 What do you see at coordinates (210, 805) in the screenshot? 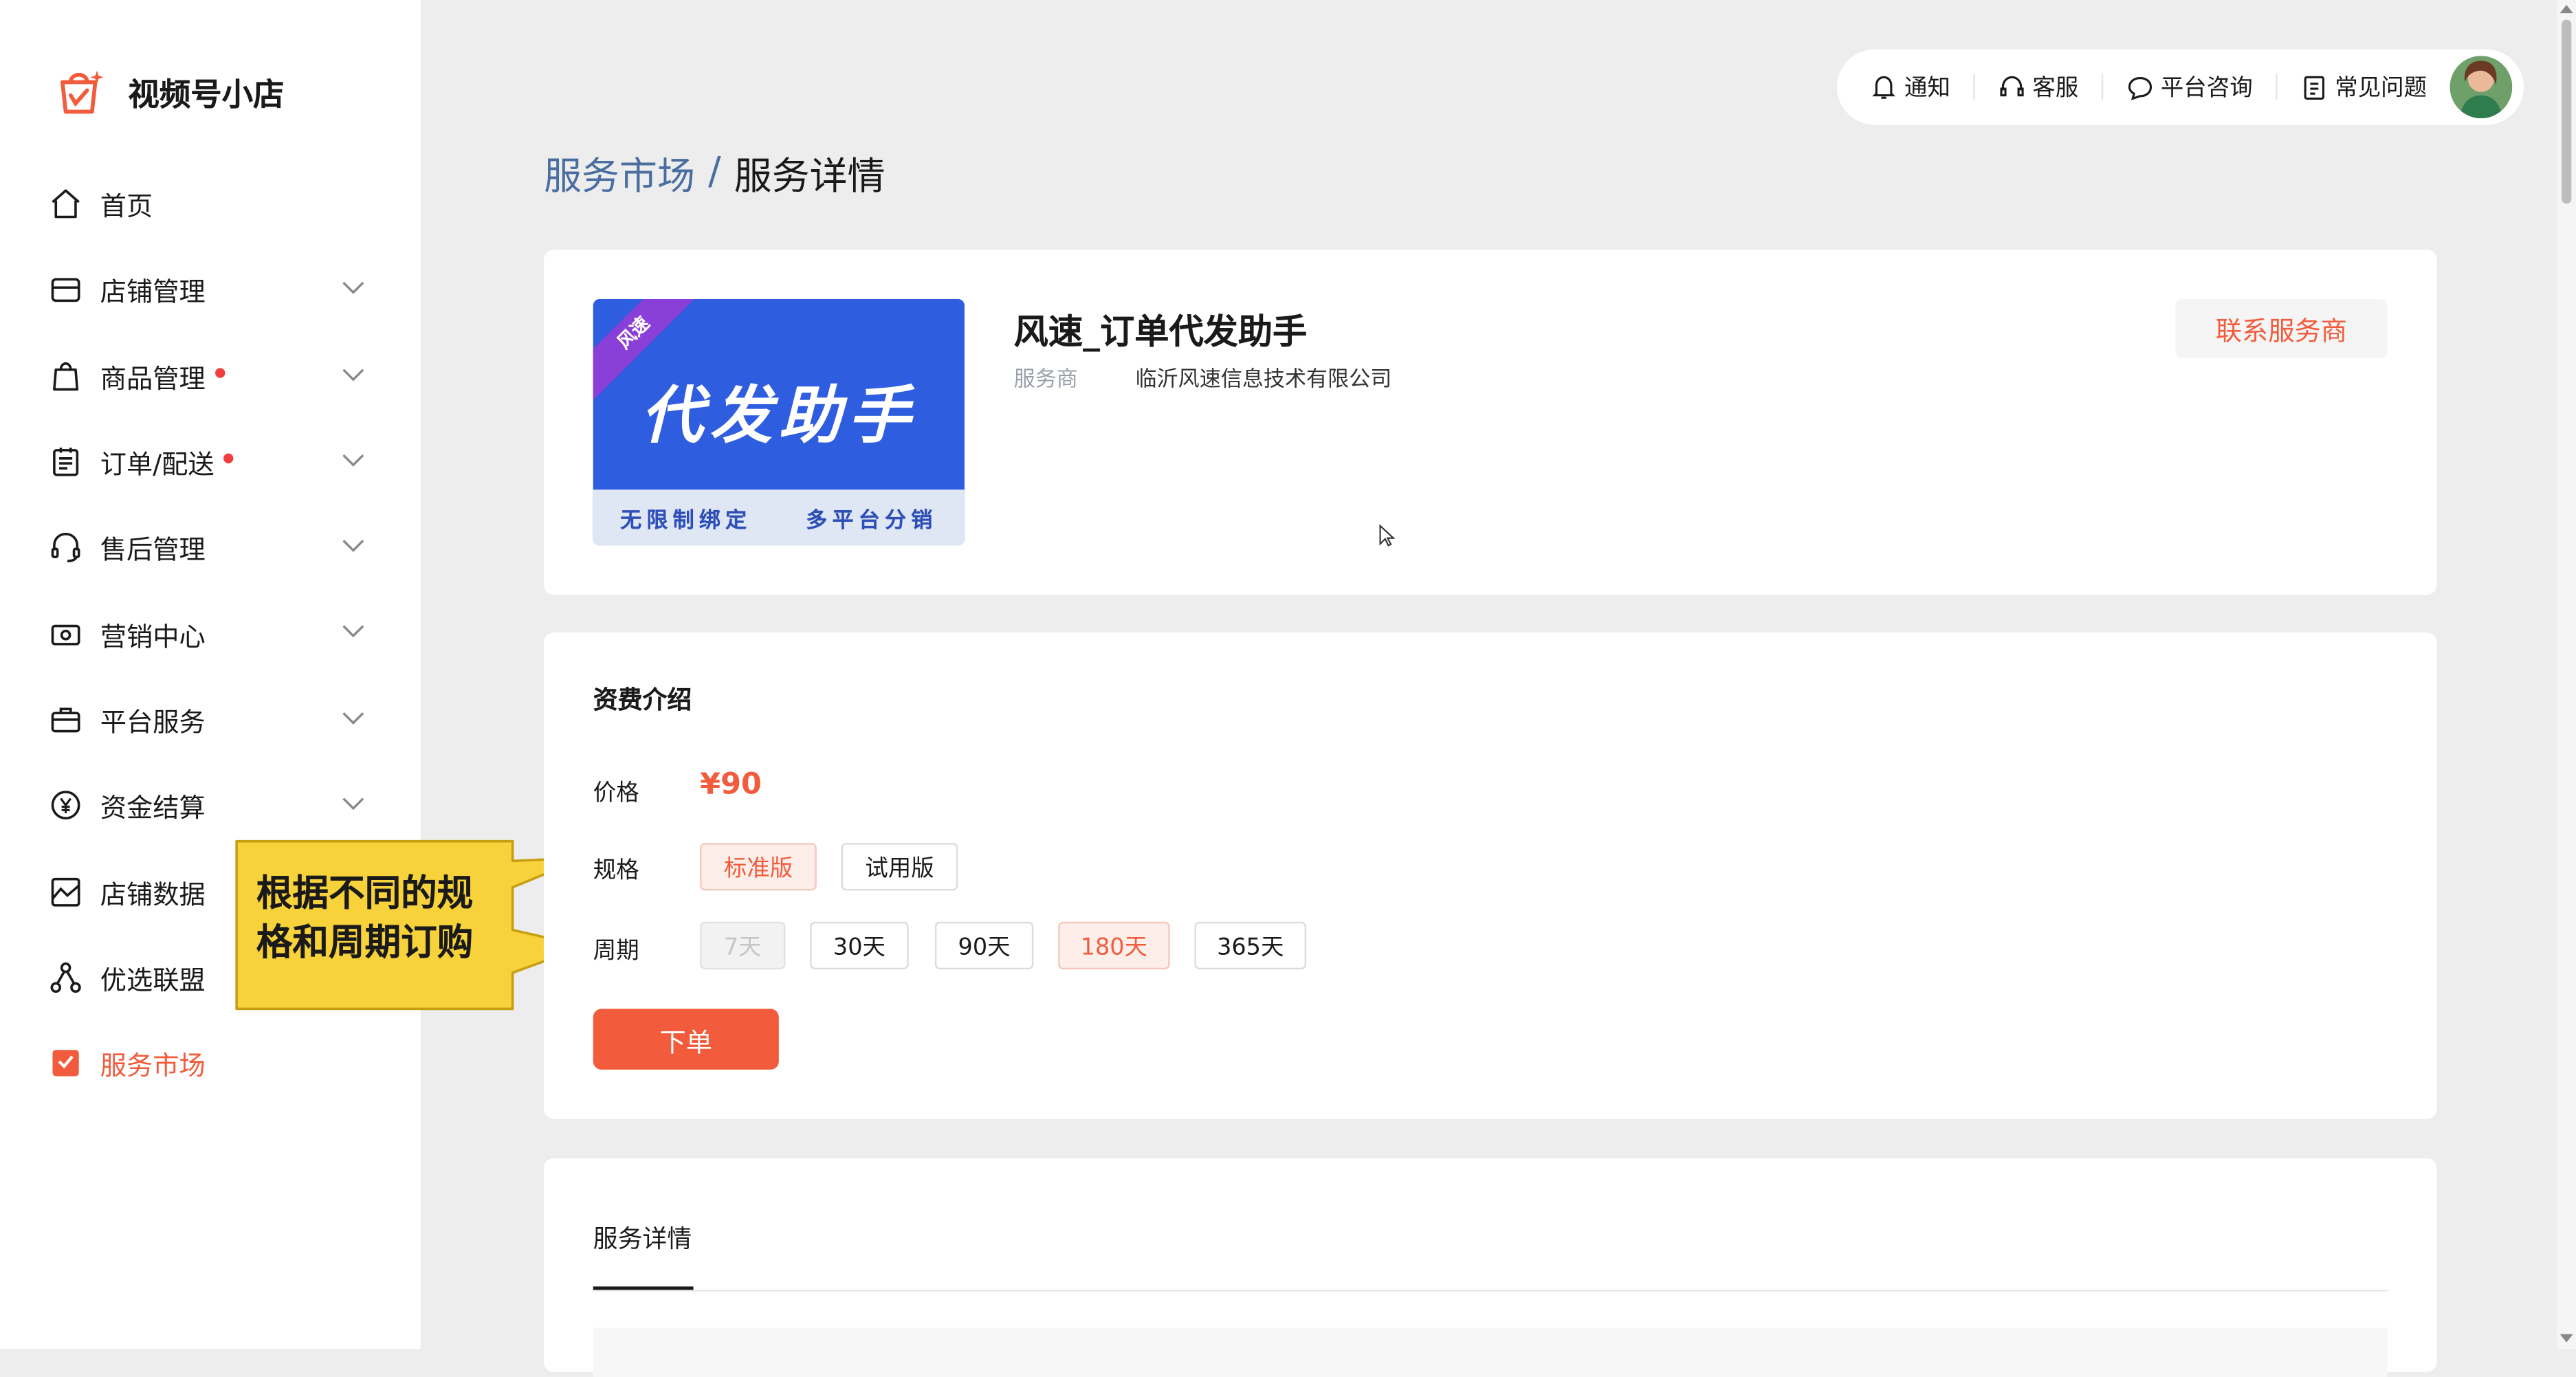
I see `sidebar-item-settlement: 资金结算` at bounding box center [210, 805].